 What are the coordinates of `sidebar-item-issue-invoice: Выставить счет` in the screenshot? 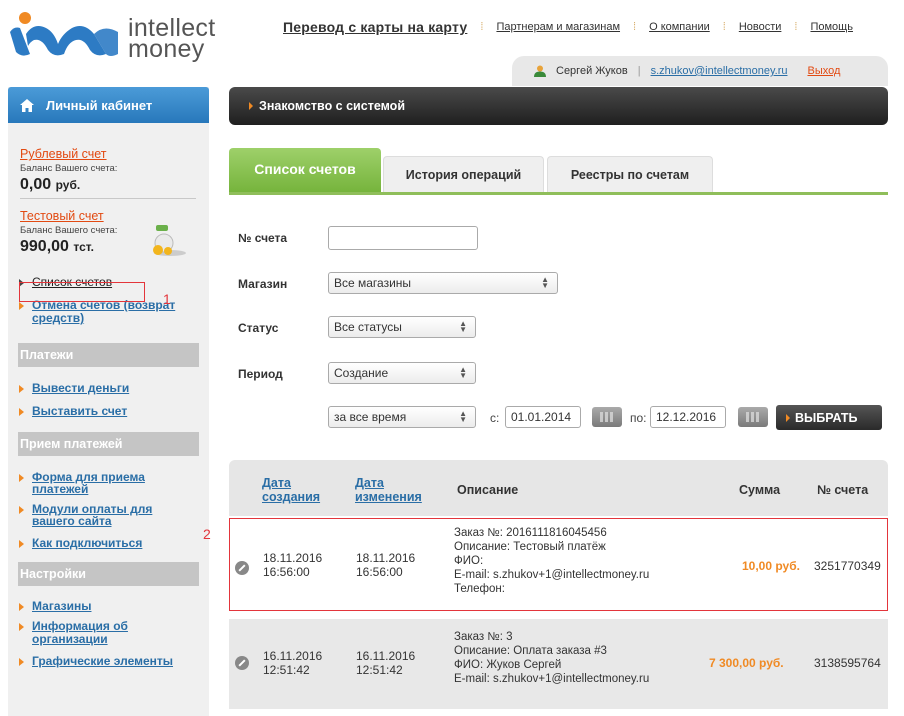 It's located at (108, 411).